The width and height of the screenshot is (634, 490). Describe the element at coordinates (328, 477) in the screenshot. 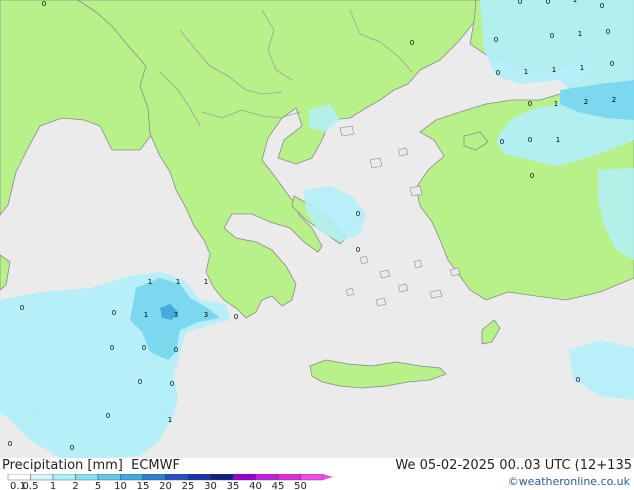

I see `legend-arrow` at that location.